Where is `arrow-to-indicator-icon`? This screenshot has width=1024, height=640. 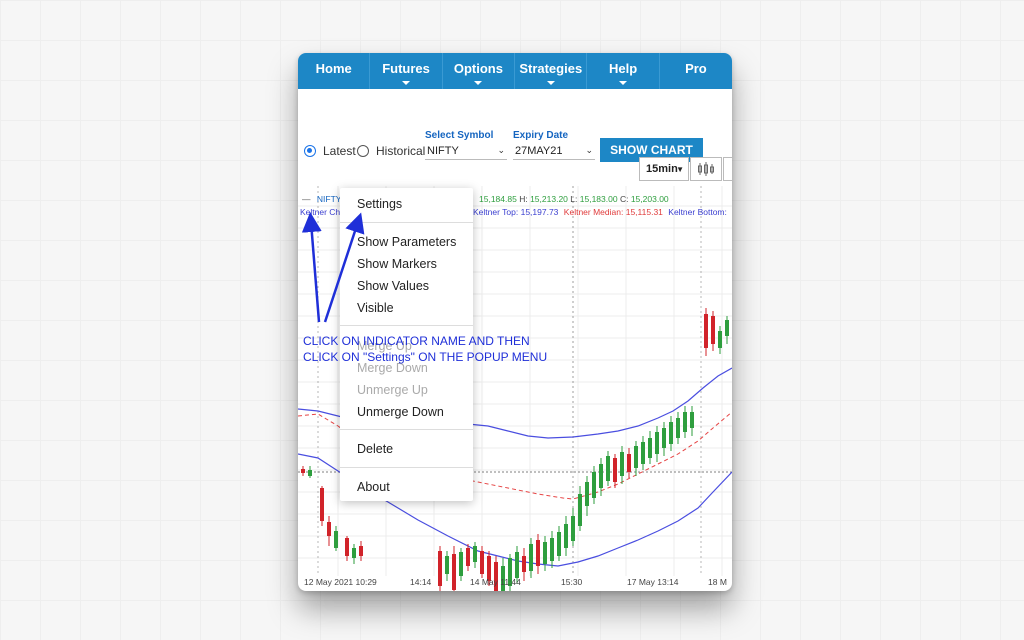 arrow-to-indicator-icon is located at coordinates (311, 267).